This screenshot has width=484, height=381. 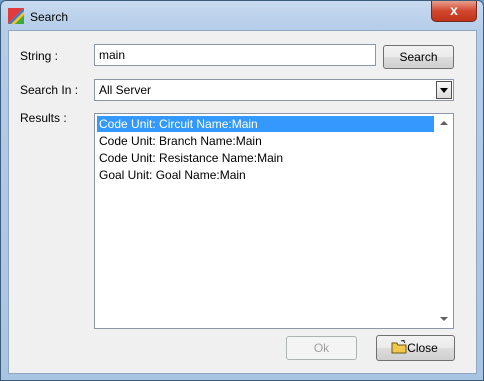 I want to click on scroll-down-icon, so click(x=444, y=319).